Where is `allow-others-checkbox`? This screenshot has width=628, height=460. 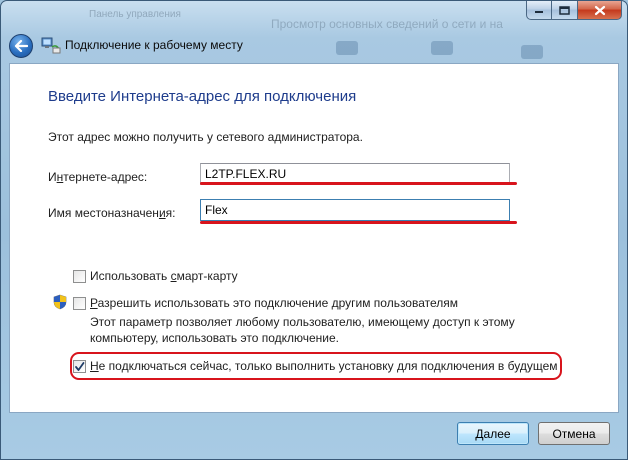 allow-others-checkbox is located at coordinates (79, 303).